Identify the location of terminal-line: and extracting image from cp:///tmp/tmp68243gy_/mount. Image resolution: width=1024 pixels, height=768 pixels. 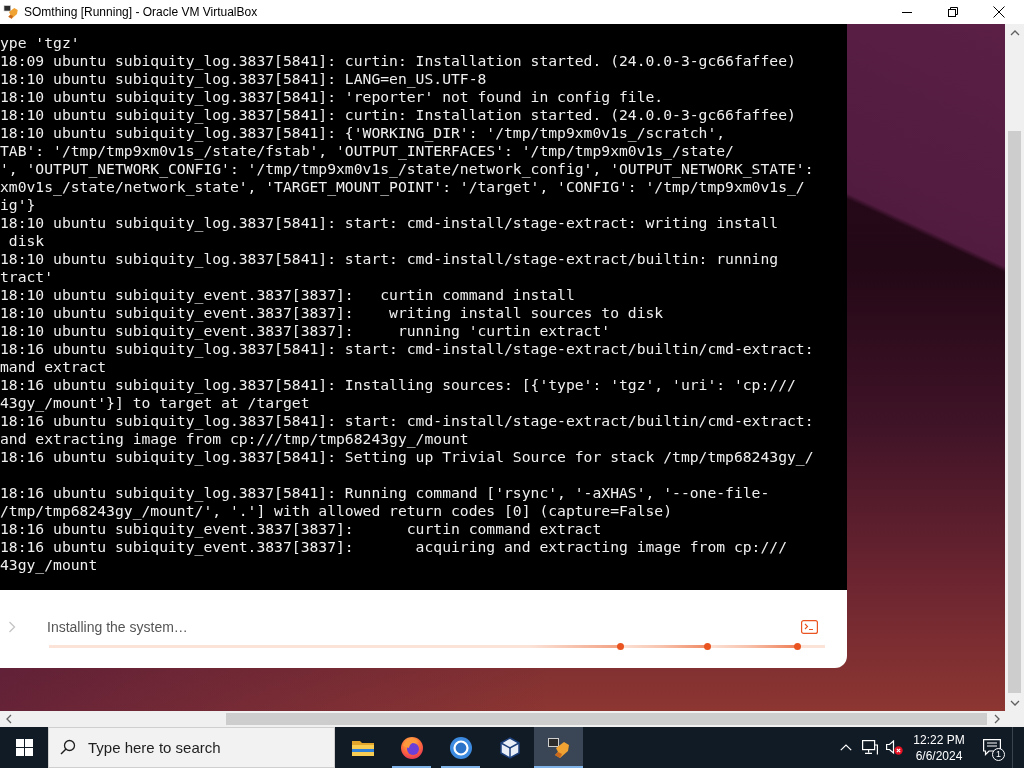
(234, 439).